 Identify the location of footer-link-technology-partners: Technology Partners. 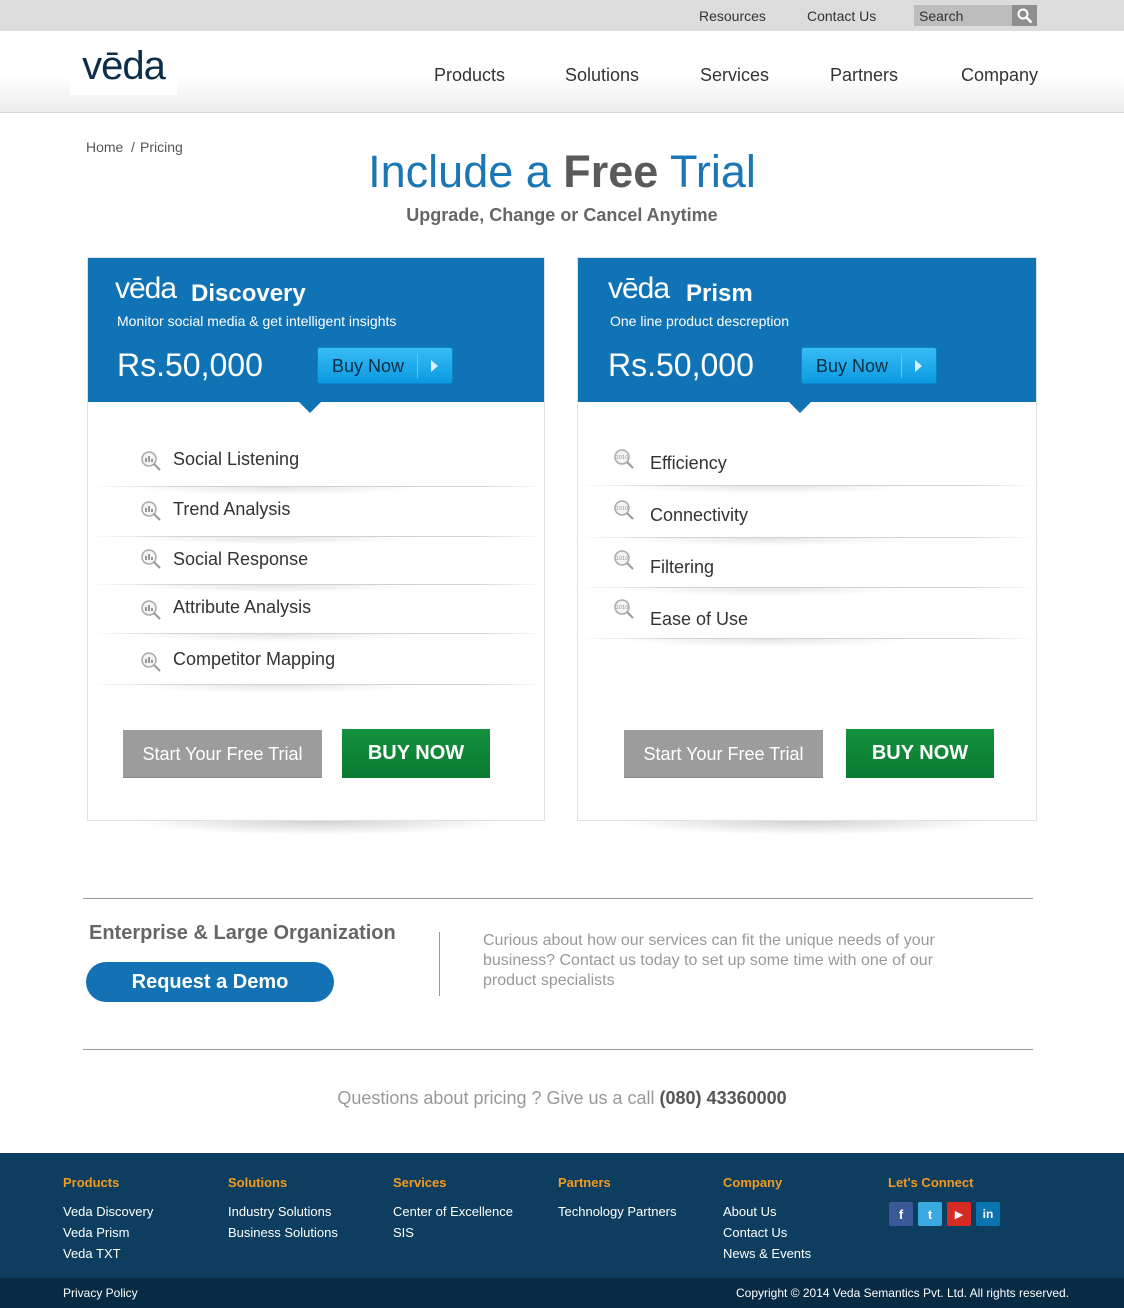
(617, 1211).